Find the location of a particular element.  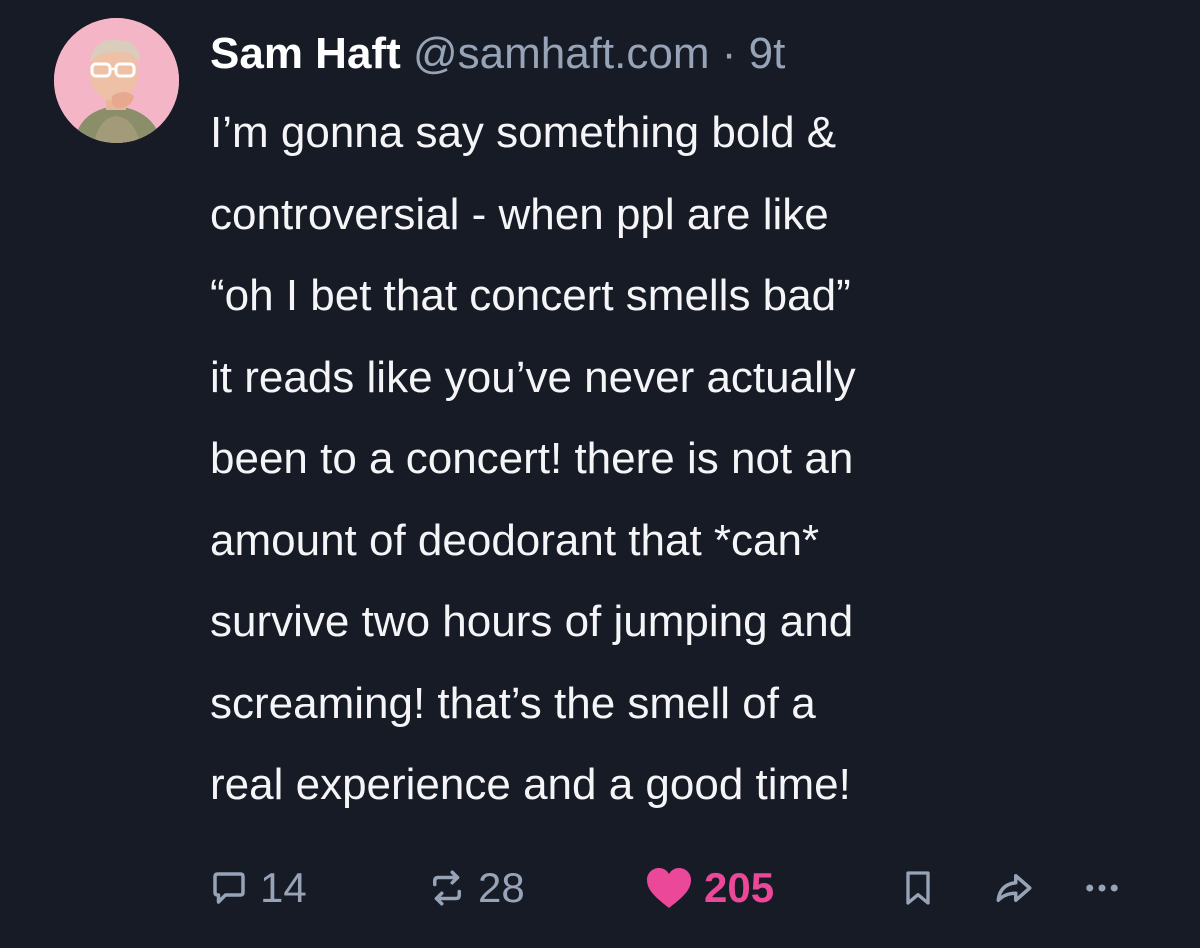

repost-button: 28 is located at coordinates (475, 888).